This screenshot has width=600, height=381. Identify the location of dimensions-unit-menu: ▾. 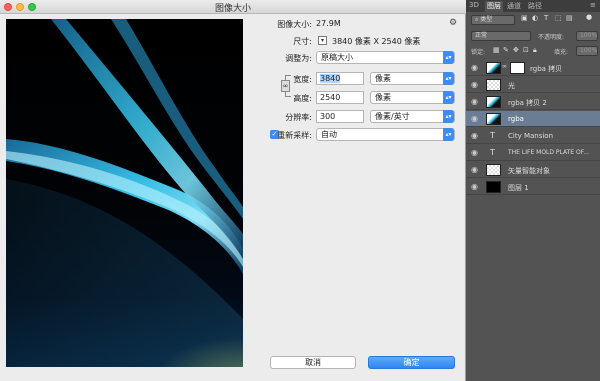
(322, 40).